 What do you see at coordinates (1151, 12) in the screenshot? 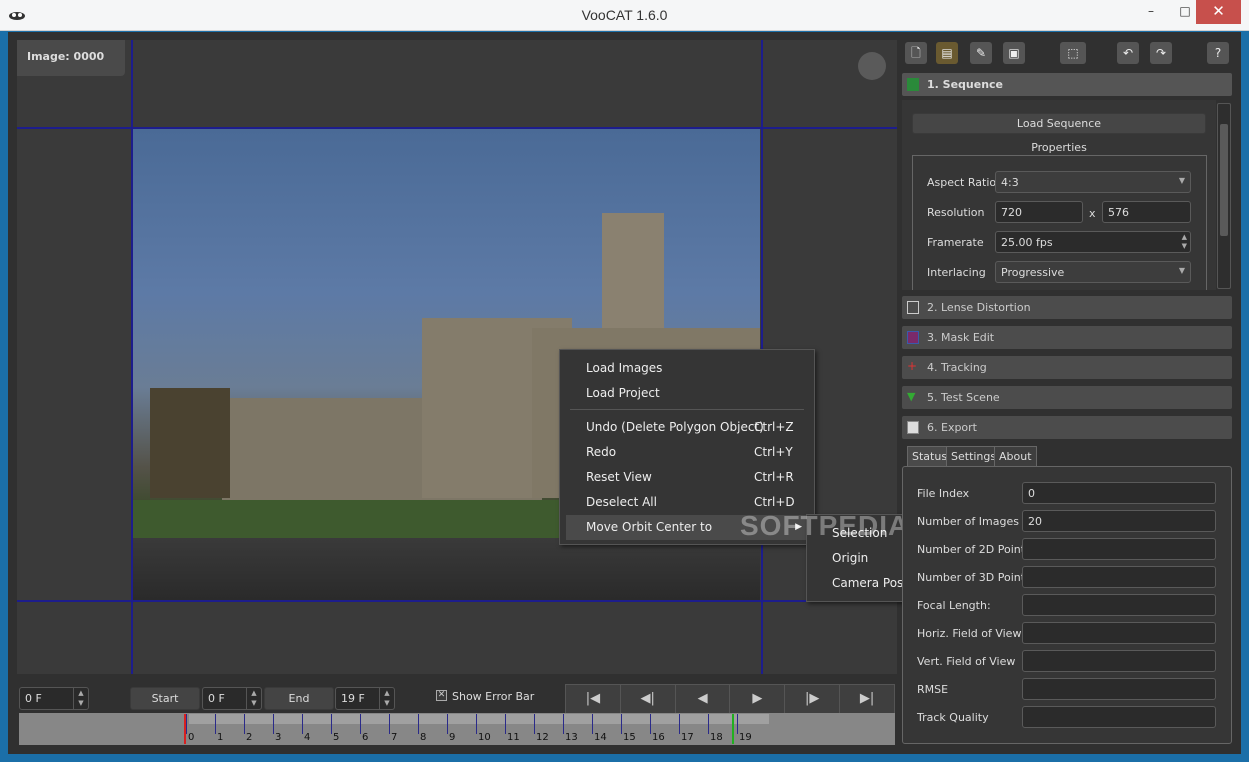
I see `minimize-button: –` at bounding box center [1151, 12].